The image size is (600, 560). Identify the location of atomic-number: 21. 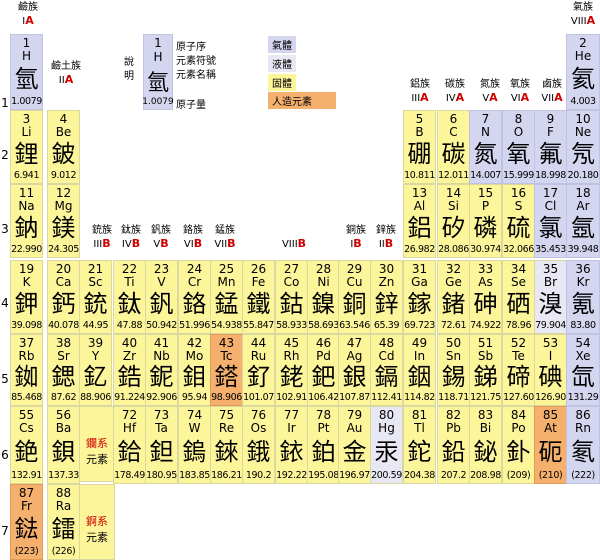
(95, 269).